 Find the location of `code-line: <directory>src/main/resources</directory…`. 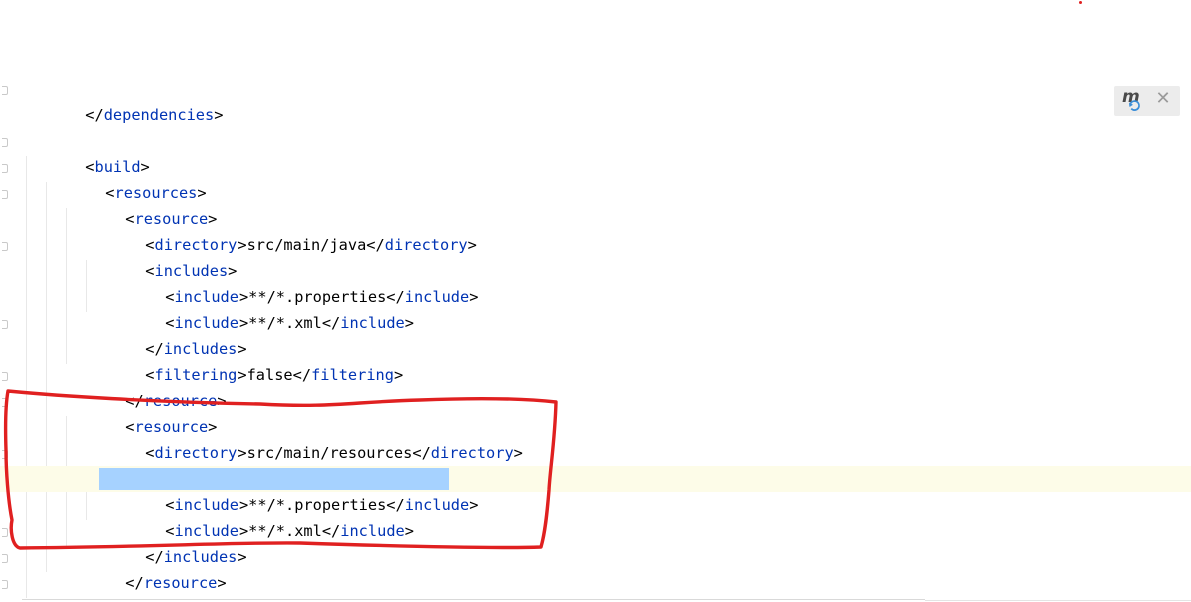

code-line: <directory>src/main/resources</directory… is located at coordinates (595, 438).